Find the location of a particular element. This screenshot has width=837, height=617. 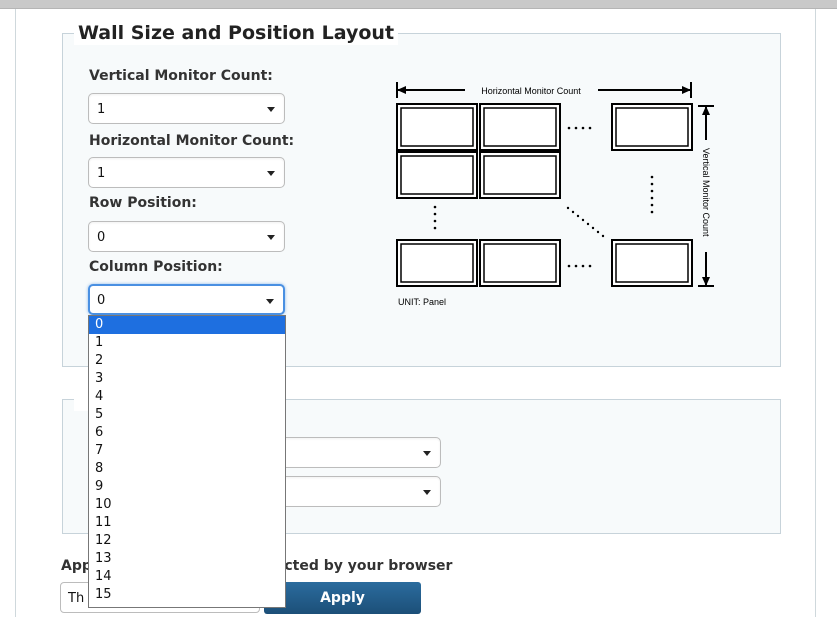

apply-label-suffix: nected by your browser is located at coordinates (358, 566).